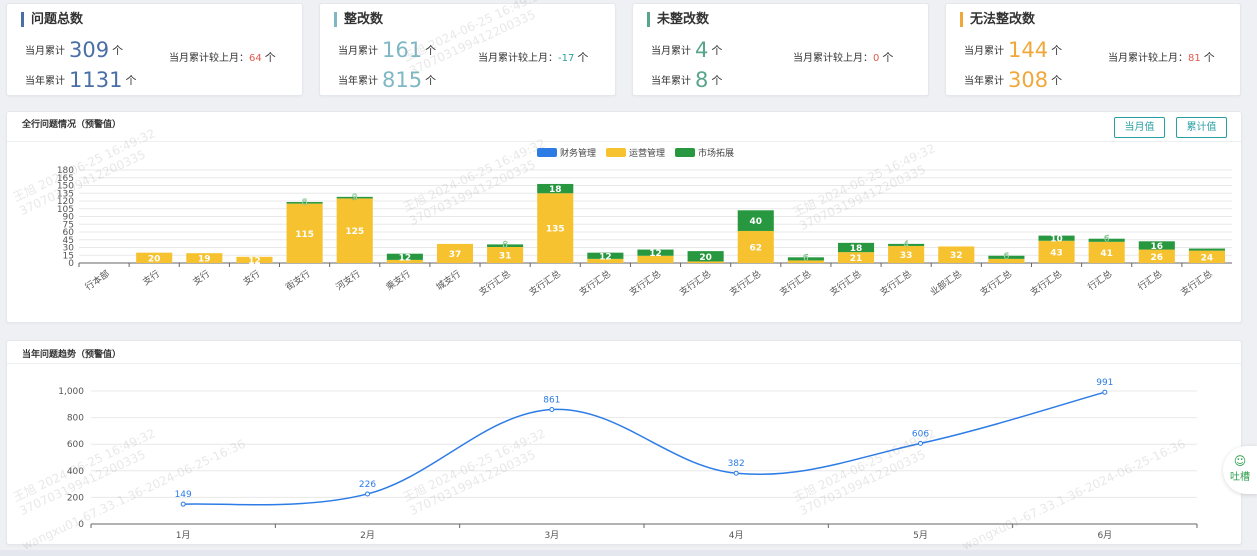  Describe the element at coordinates (71, 392) in the screenshot. I see `y-tick-label: 1,000` at that location.